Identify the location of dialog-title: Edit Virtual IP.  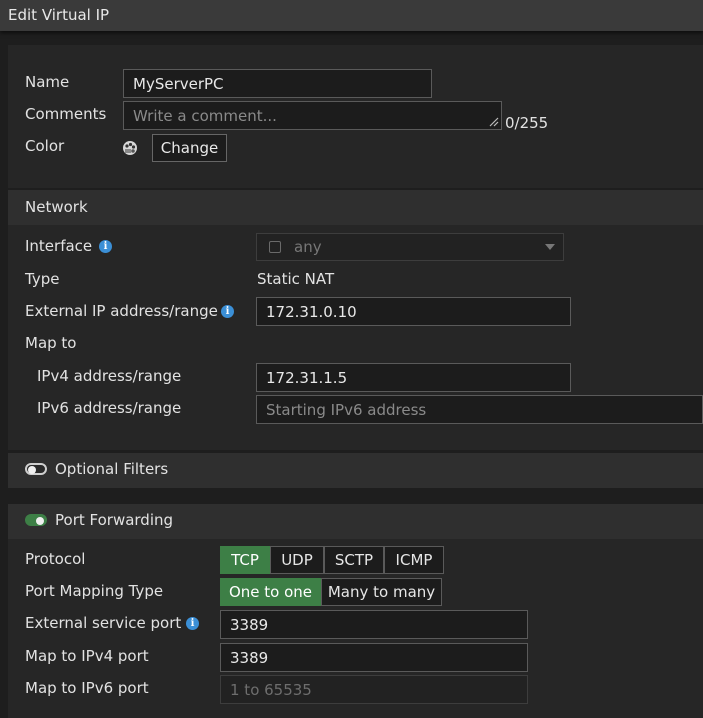
(59, 15).